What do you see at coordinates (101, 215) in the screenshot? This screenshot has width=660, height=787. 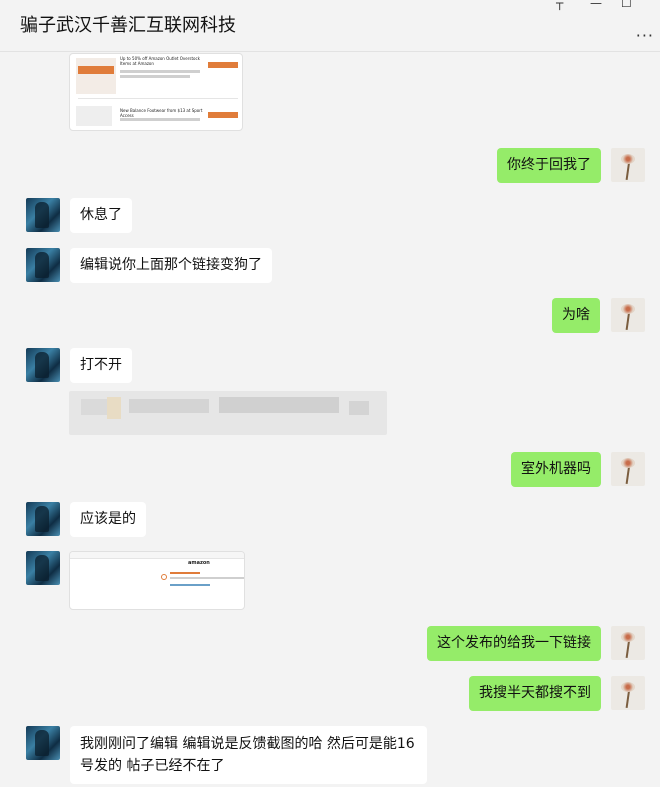 I see `message-bubble-received: 休息了` at bounding box center [101, 215].